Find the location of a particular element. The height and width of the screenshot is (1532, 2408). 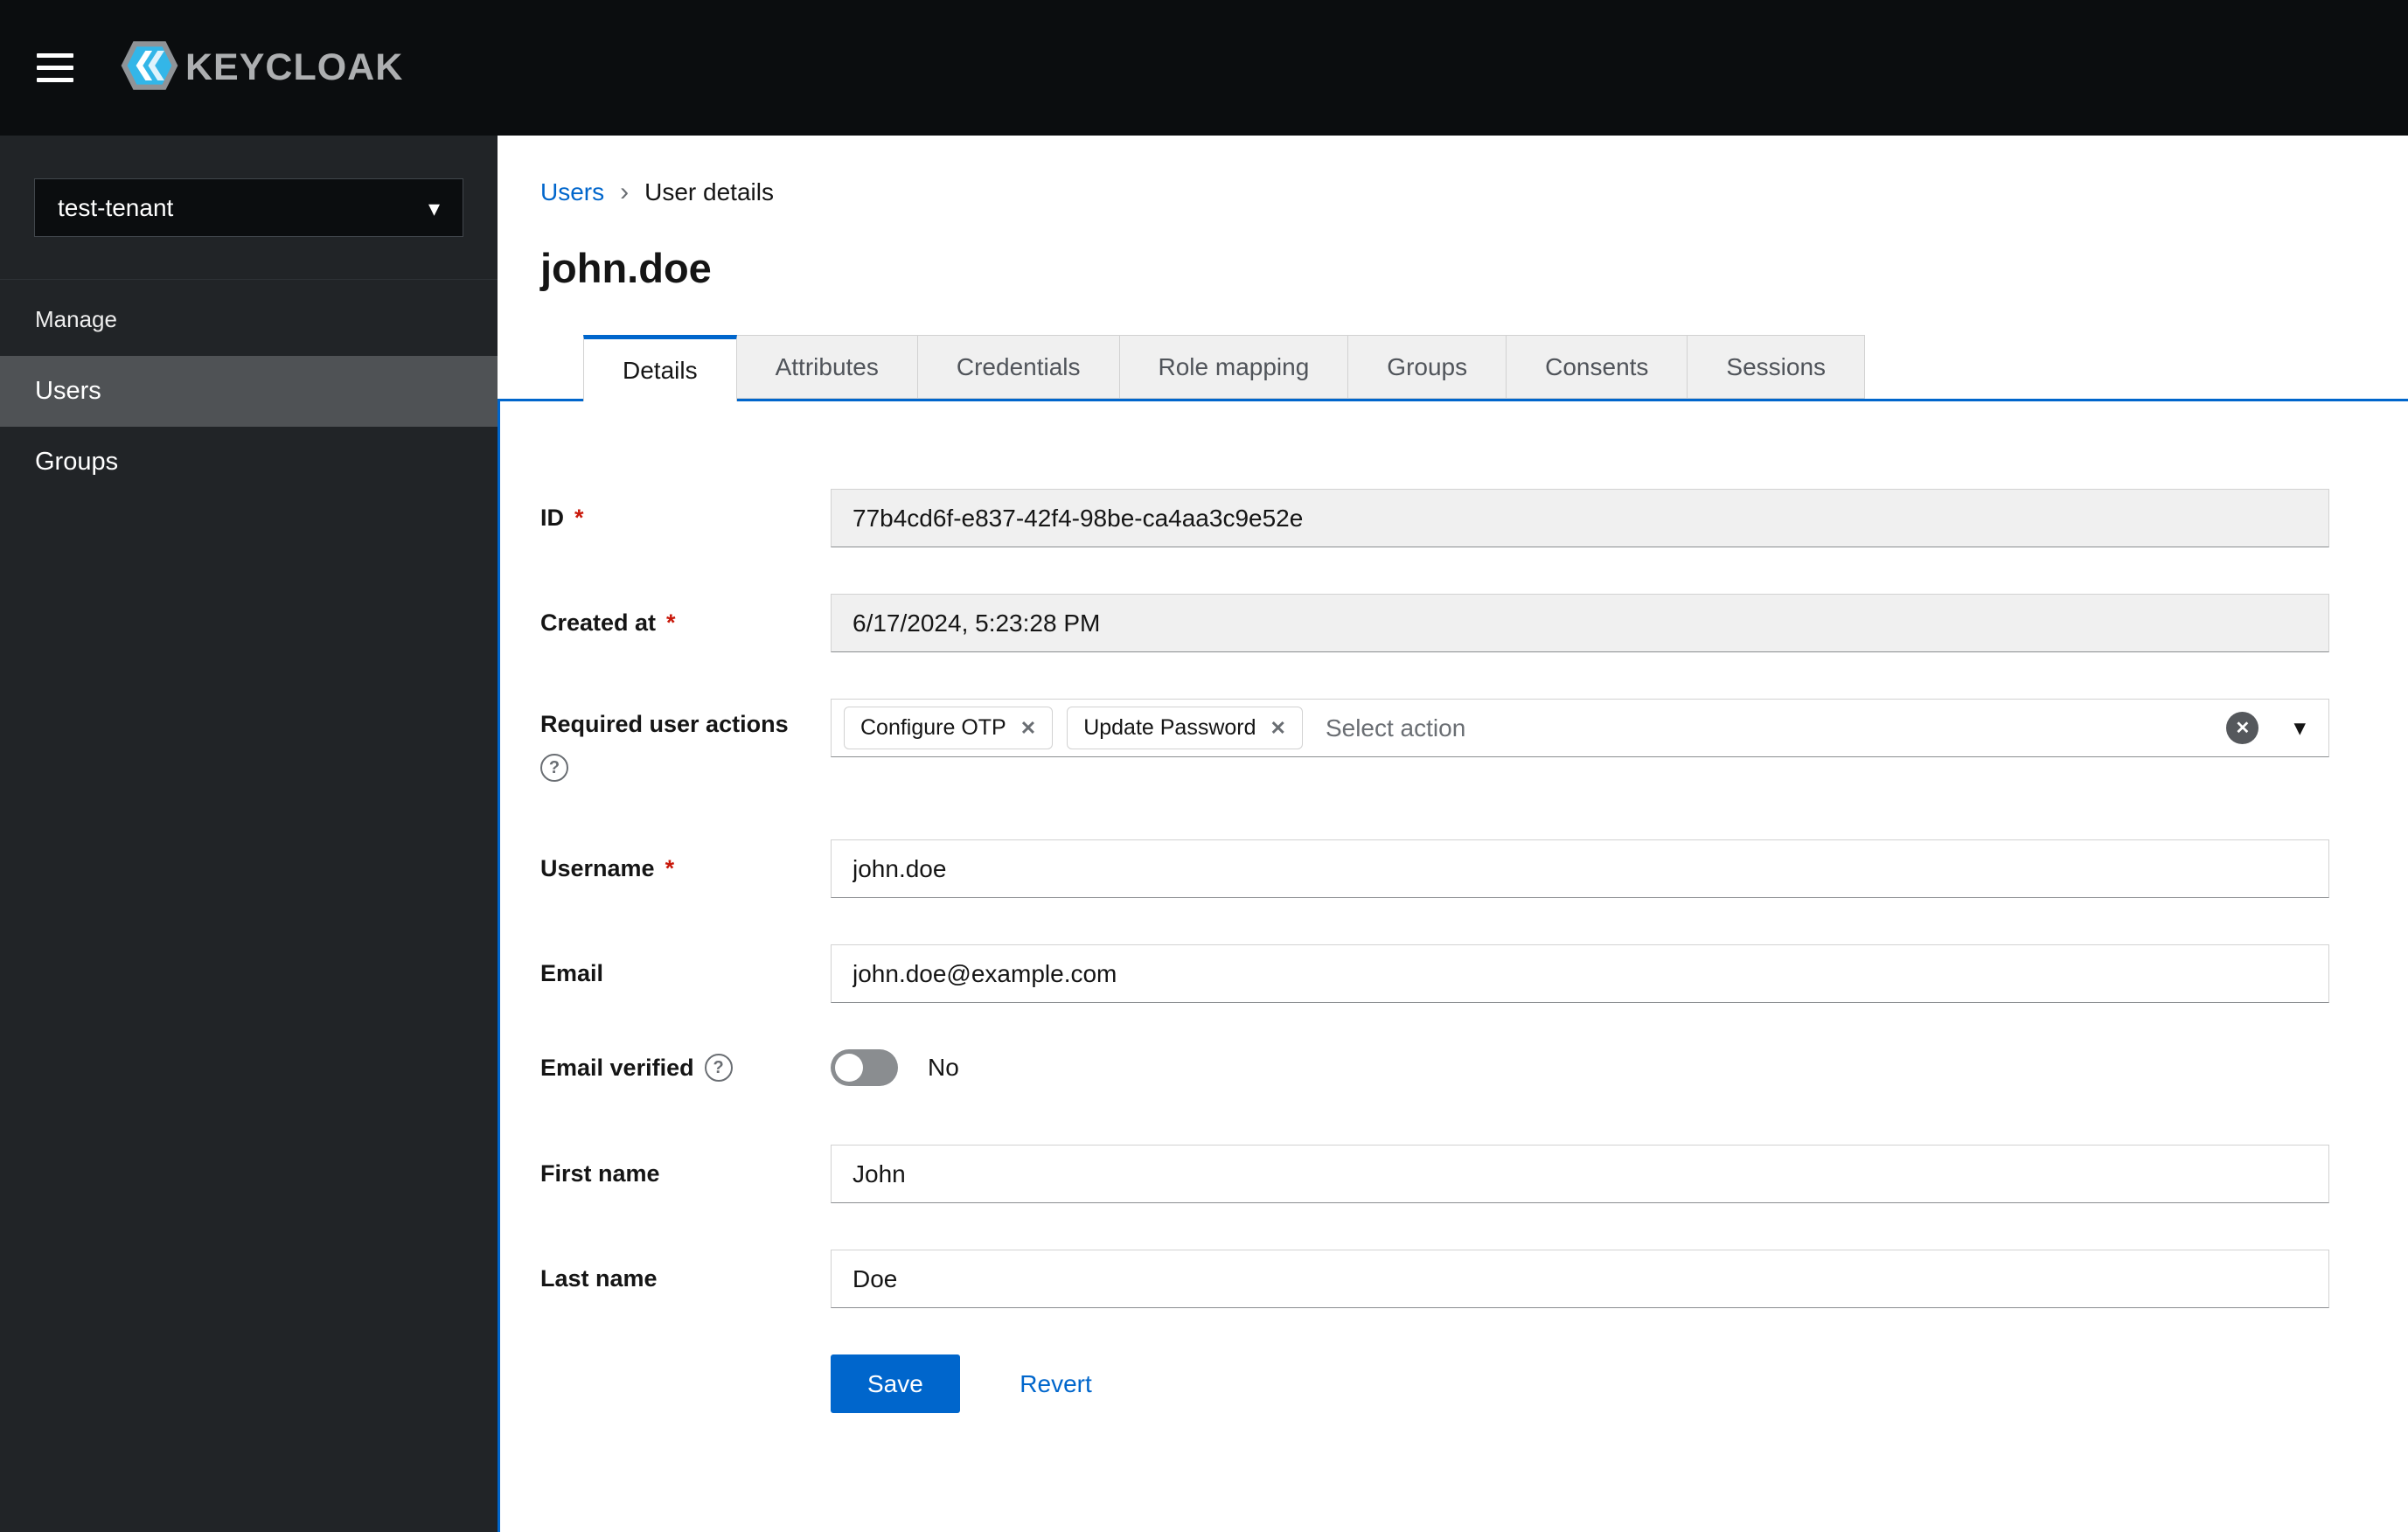

realm-selector-value: test-tenant is located at coordinates (116, 207).